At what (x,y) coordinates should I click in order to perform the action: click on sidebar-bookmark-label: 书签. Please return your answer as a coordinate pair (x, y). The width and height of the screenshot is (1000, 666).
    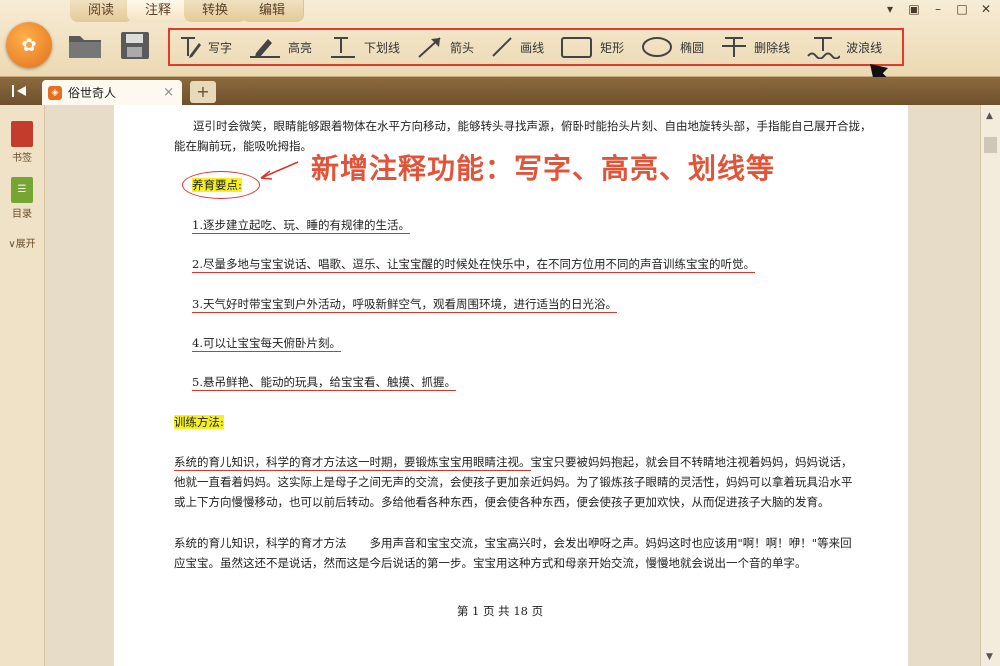
    Looking at the image, I should click on (22, 158).